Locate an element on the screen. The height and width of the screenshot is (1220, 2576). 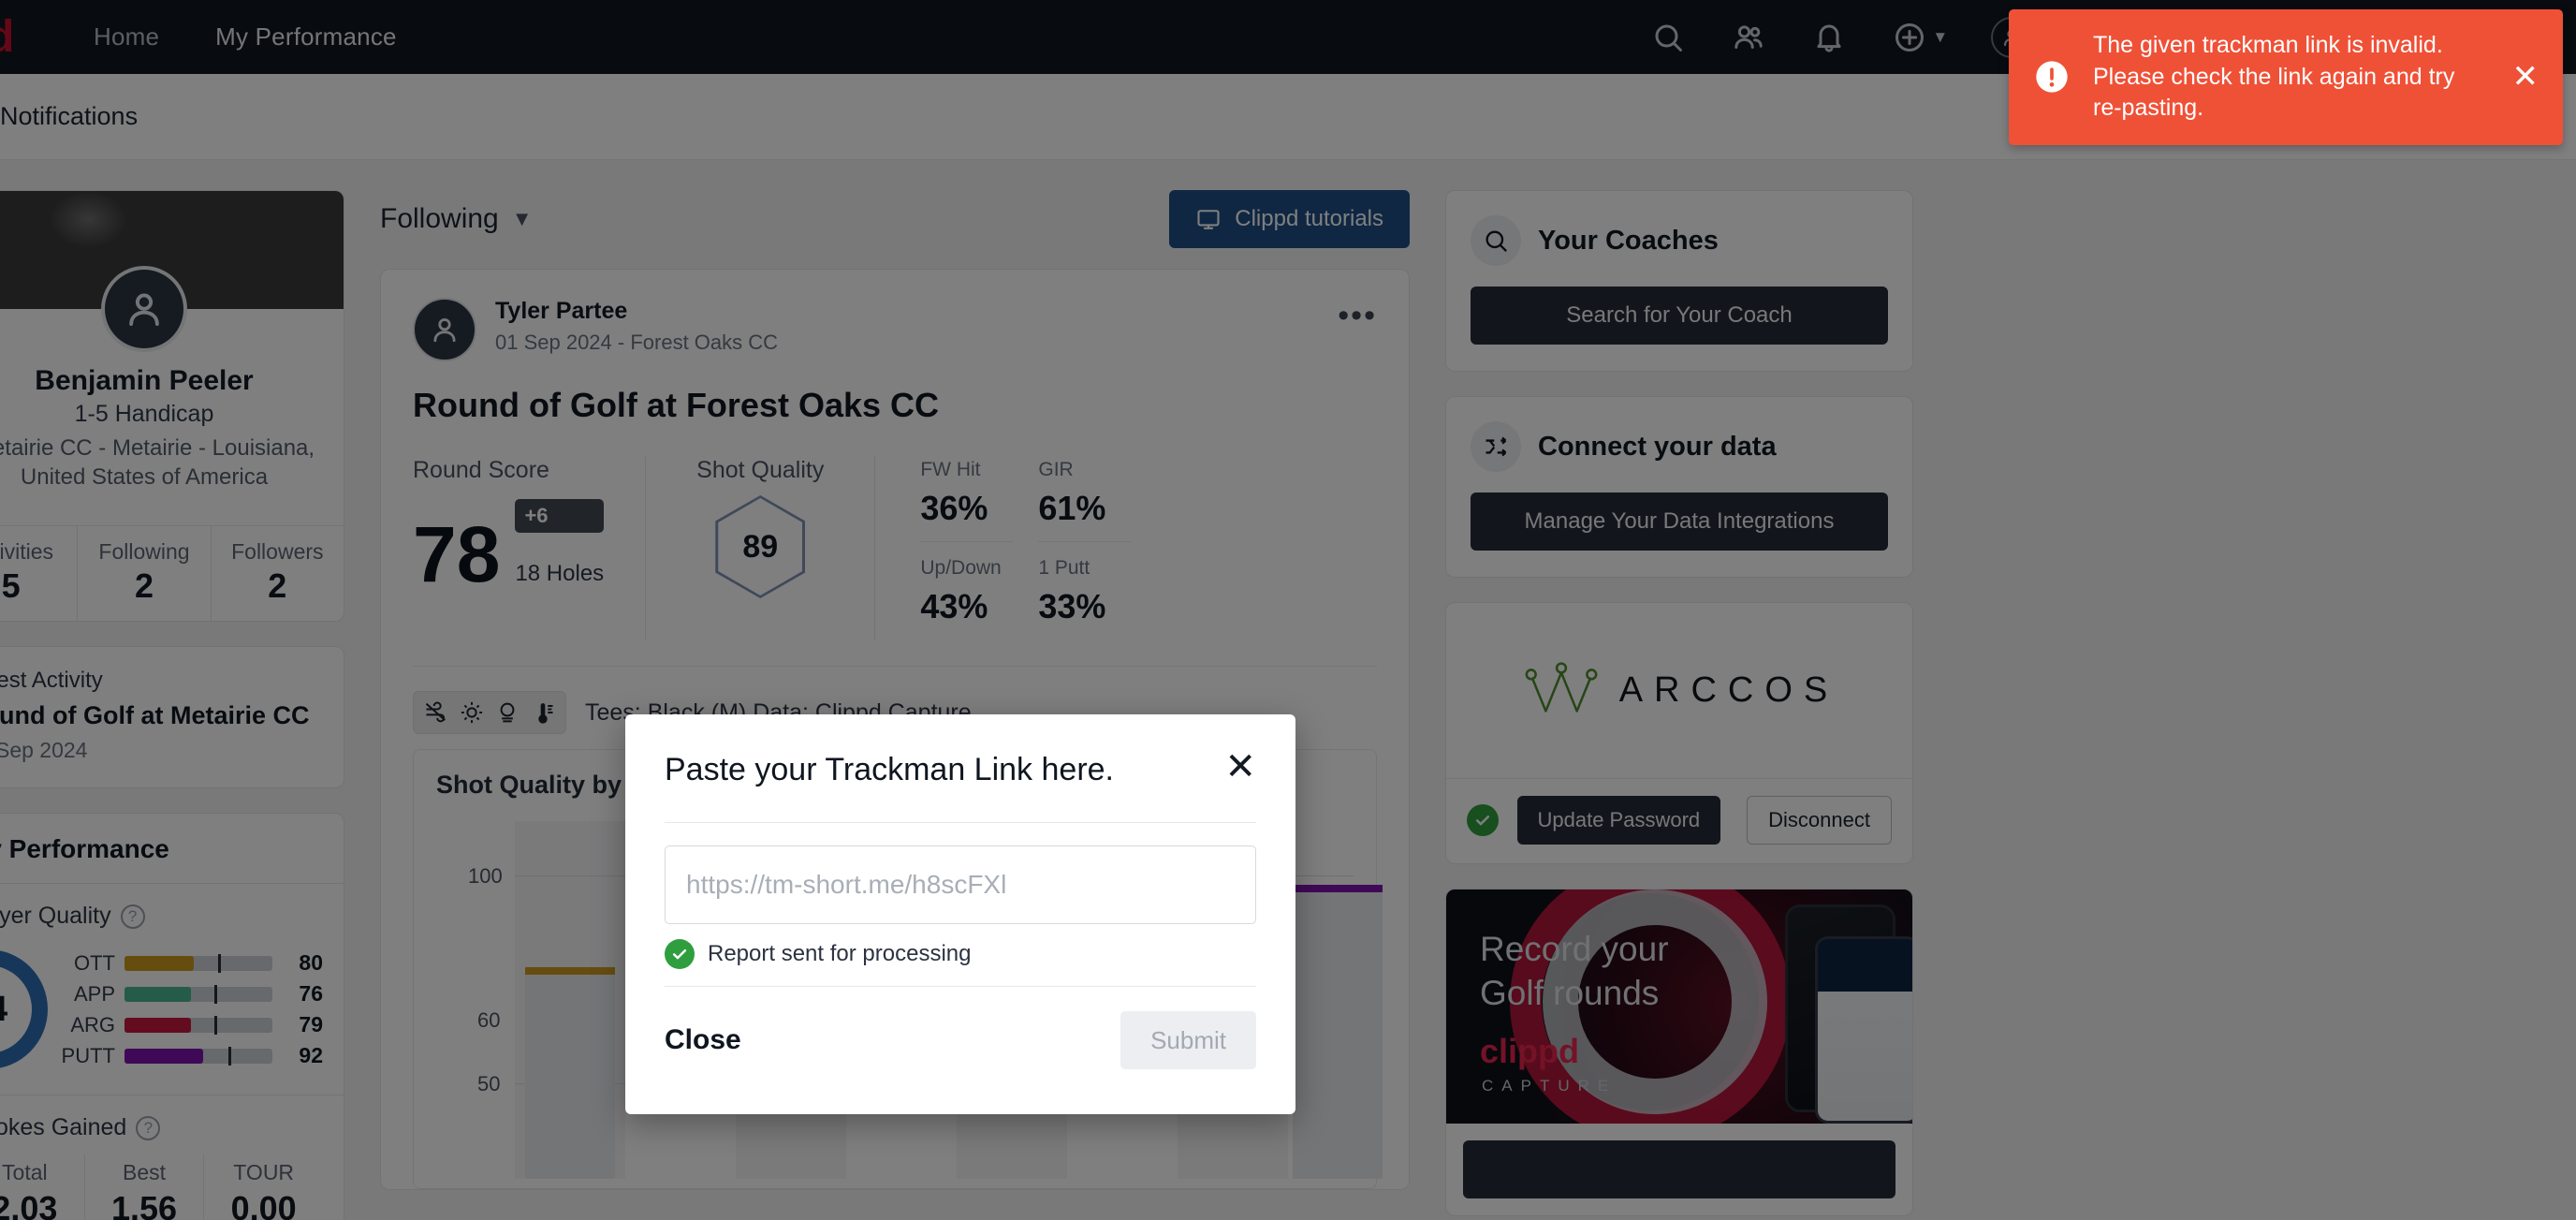
trackman-link-input is located at coordinates (961, 884).